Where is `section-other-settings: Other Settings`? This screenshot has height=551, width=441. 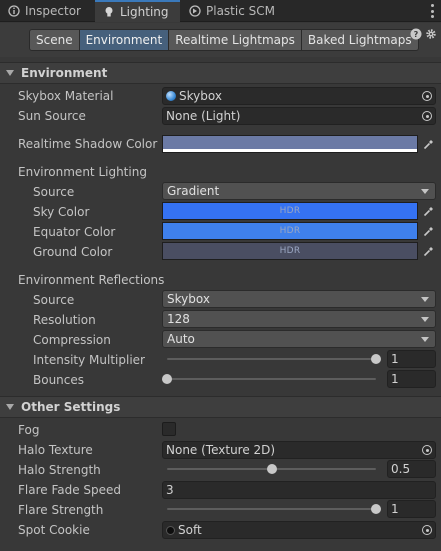
section-other-settings: Other Settings is located at coordinates (220, 407).